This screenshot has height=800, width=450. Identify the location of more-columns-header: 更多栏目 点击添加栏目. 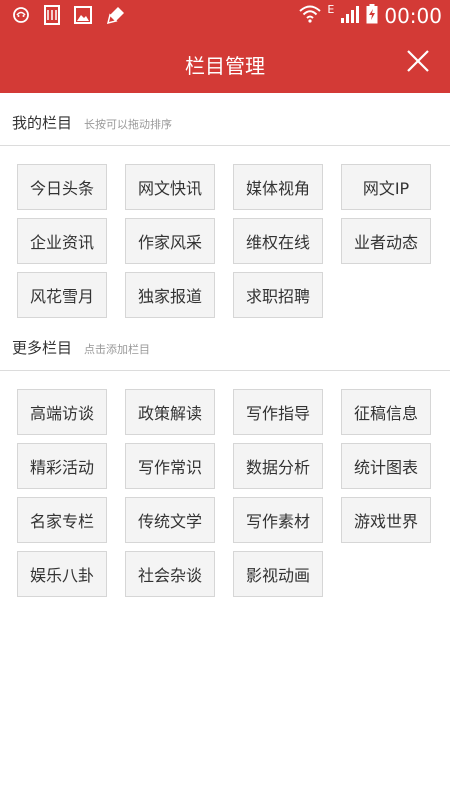
(81, 349).